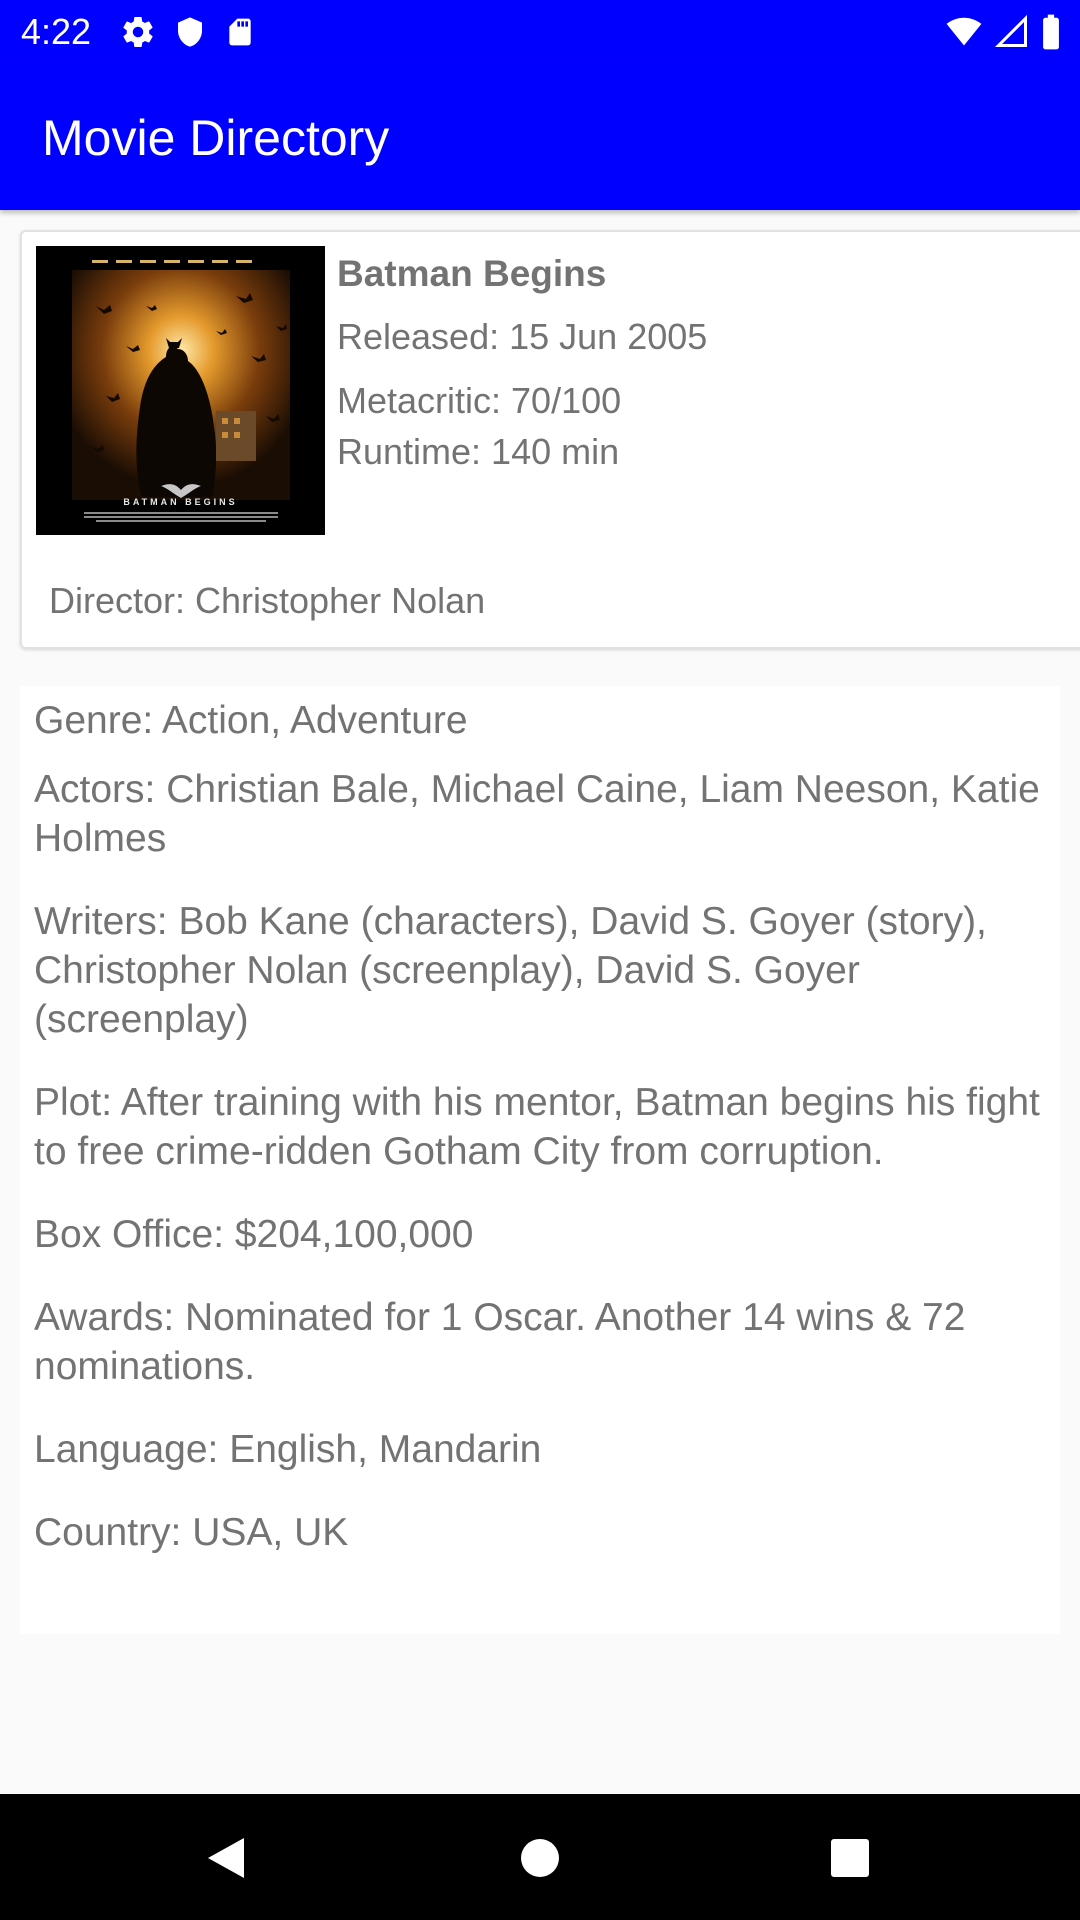 The height and width of the screenshot is (1920, 1080). I want to click on movie-poster: BATMAN BEGINS, so click(180, 390).